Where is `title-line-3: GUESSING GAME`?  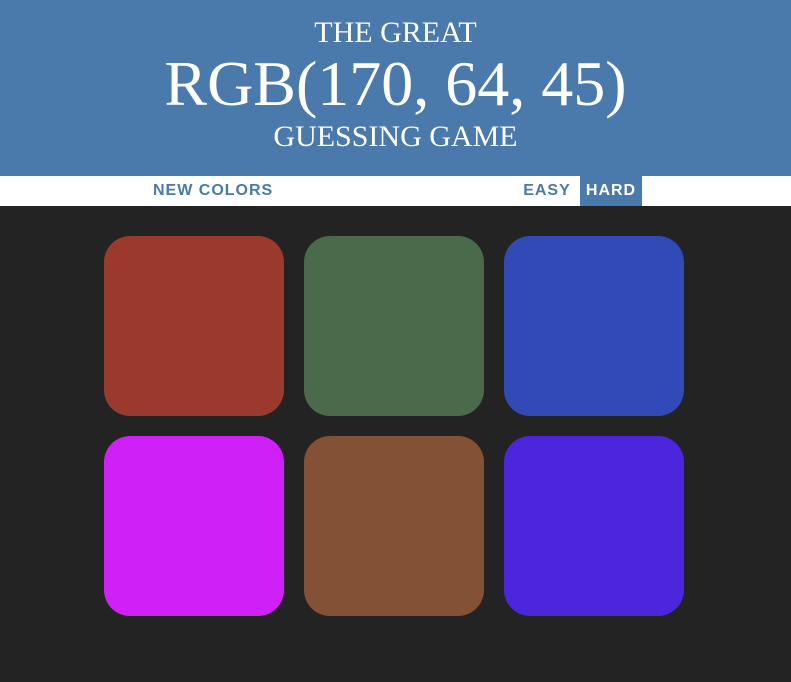 title-line-3: GUESSING GAME is located at coordinates (395, 136).